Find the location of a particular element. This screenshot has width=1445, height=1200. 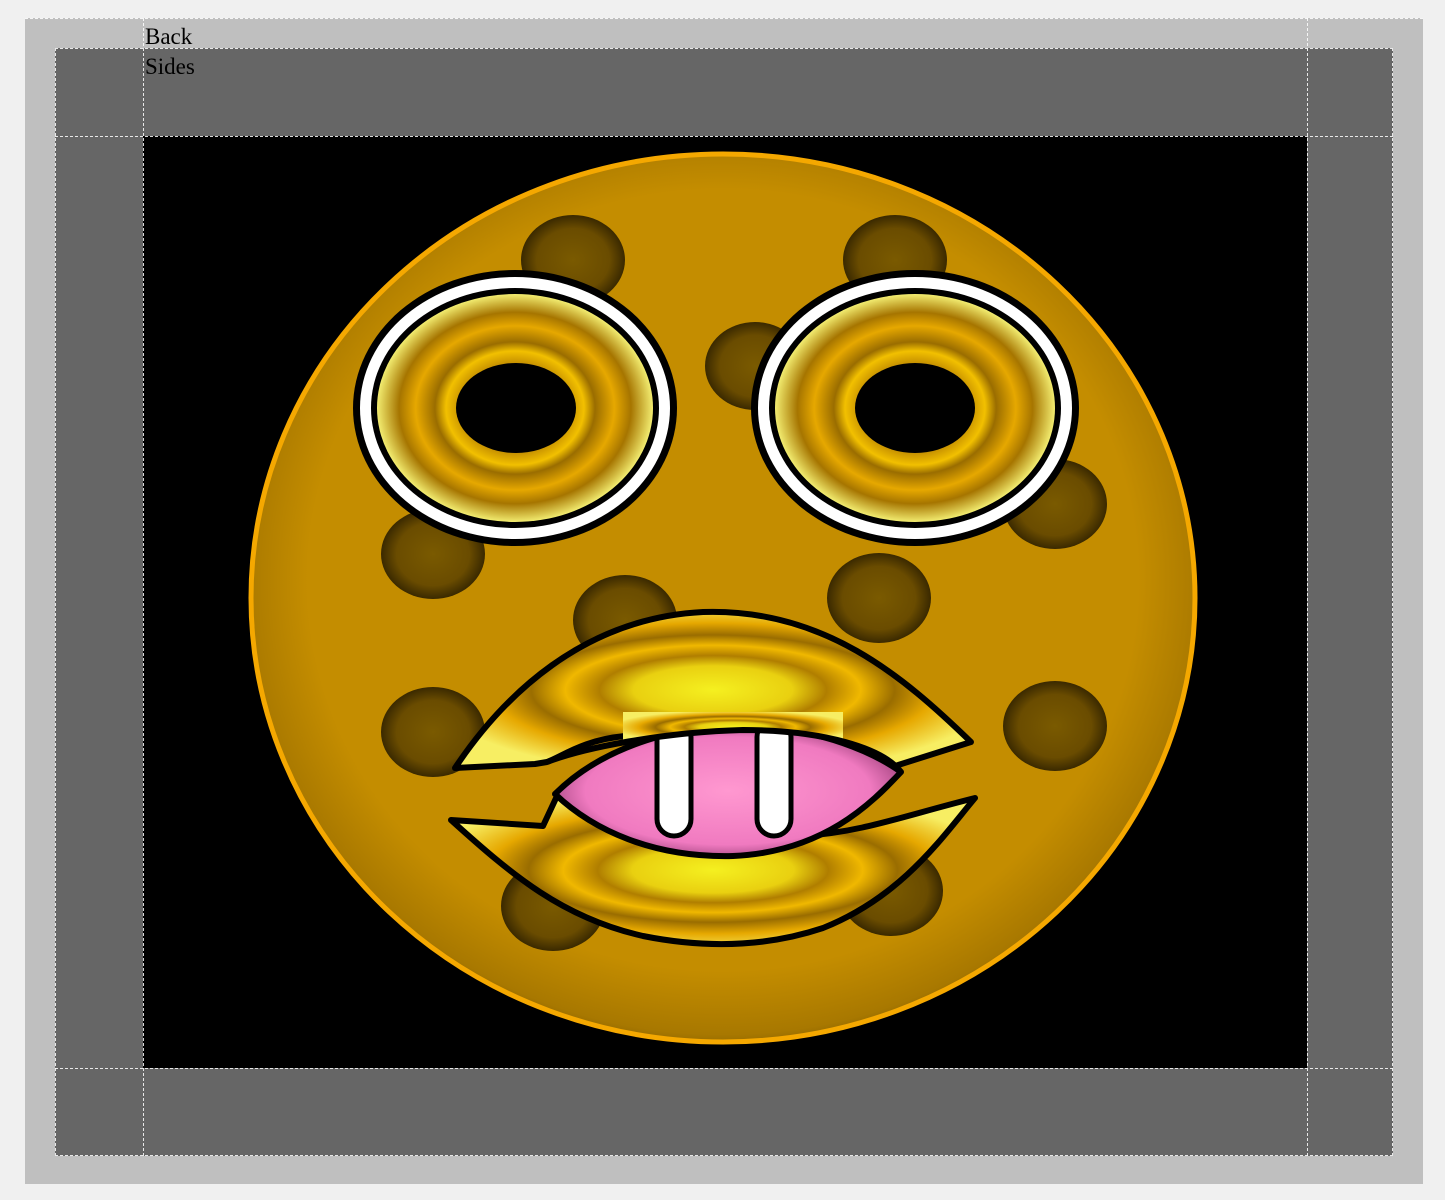

sides-label: Sides is located at coordinates (170, 66).